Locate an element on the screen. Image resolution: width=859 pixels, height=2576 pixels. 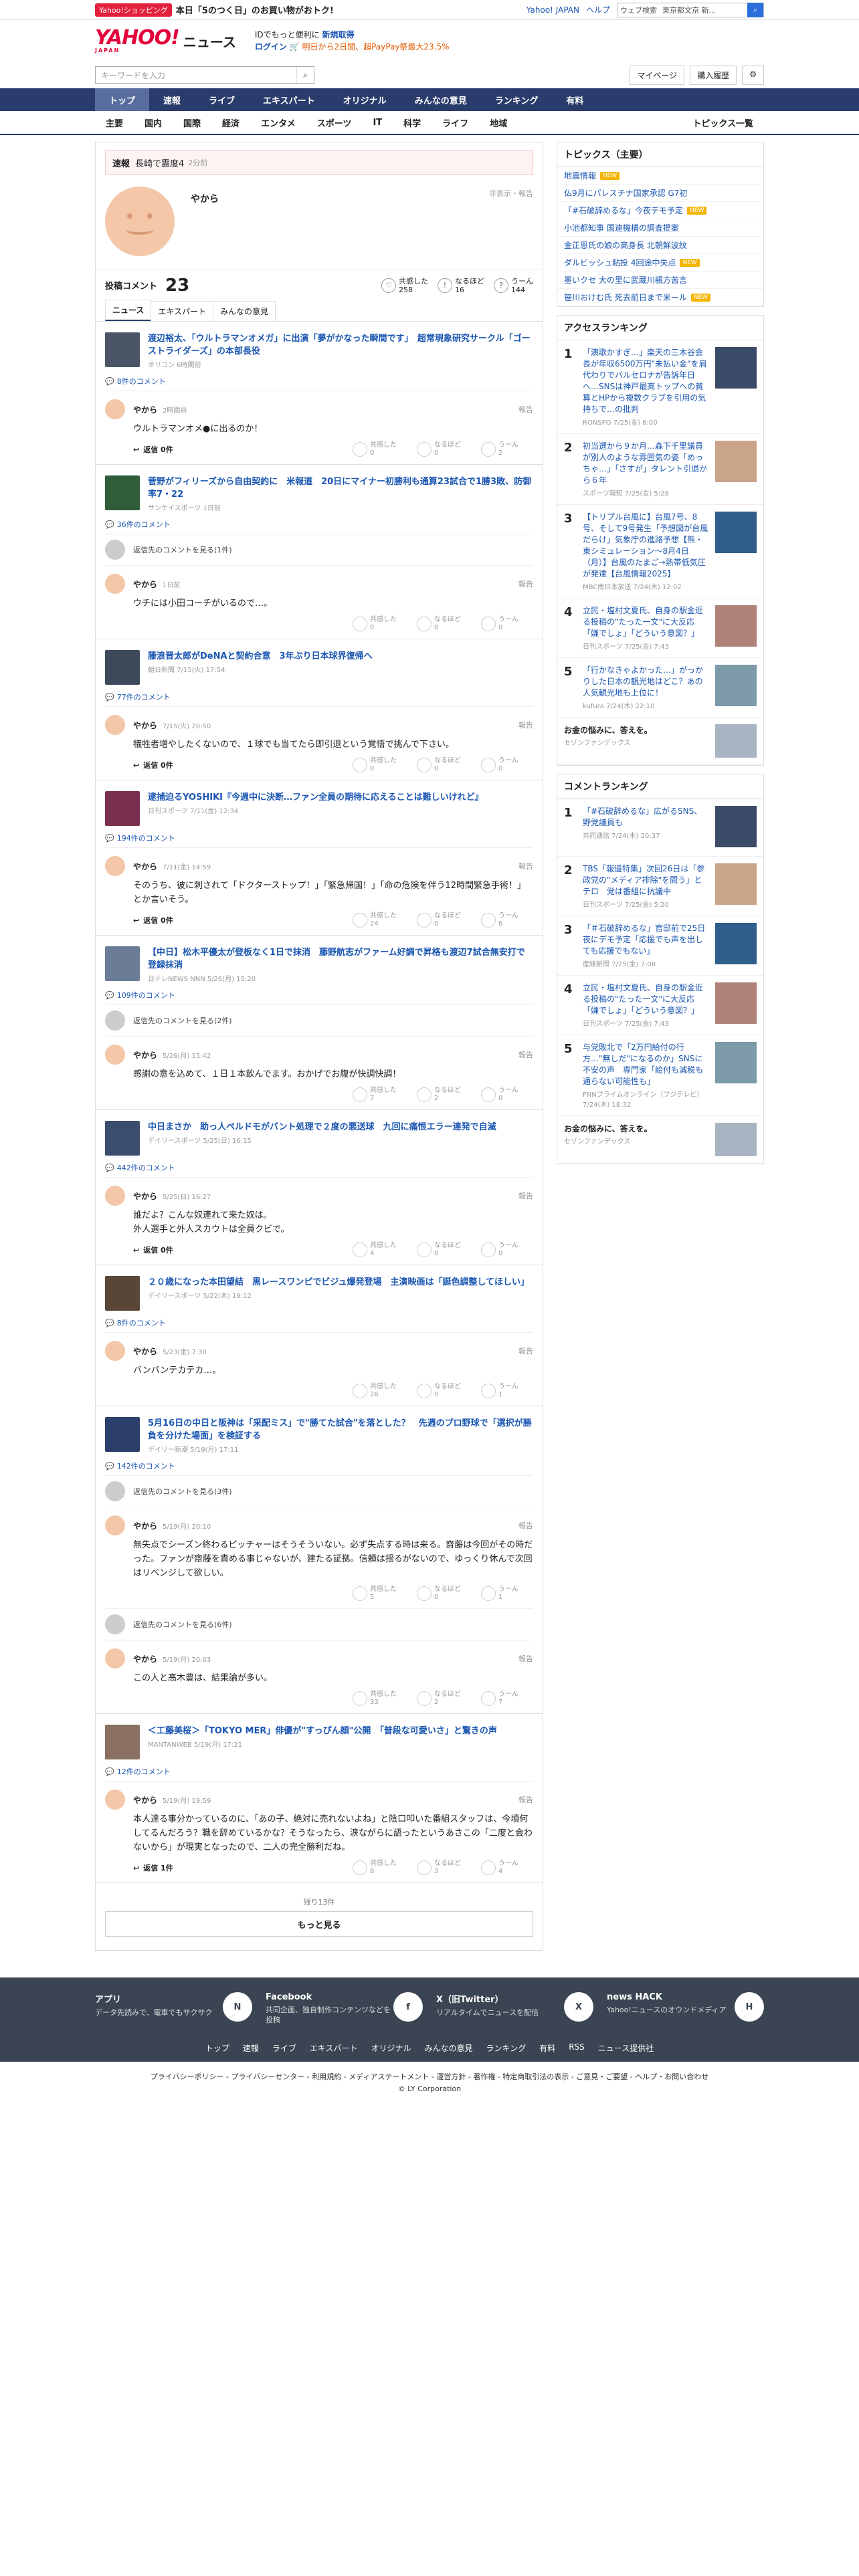
understood-vote-button: なるほど 3 is located at coordinates (443, 1868).